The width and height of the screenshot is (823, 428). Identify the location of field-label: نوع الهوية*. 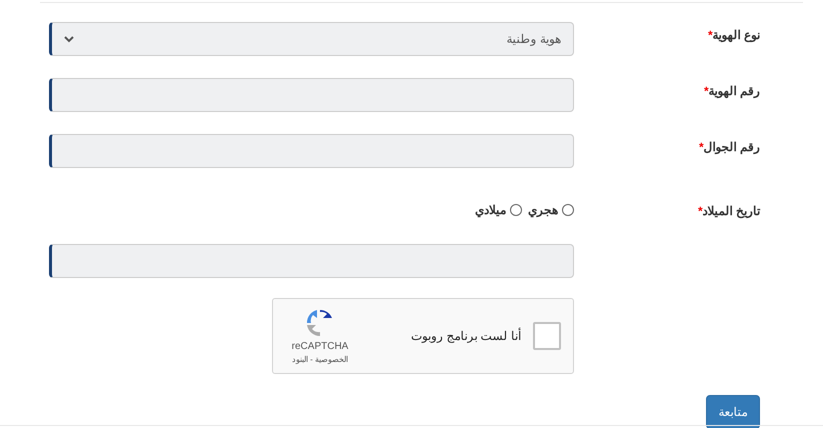
(734, 35).